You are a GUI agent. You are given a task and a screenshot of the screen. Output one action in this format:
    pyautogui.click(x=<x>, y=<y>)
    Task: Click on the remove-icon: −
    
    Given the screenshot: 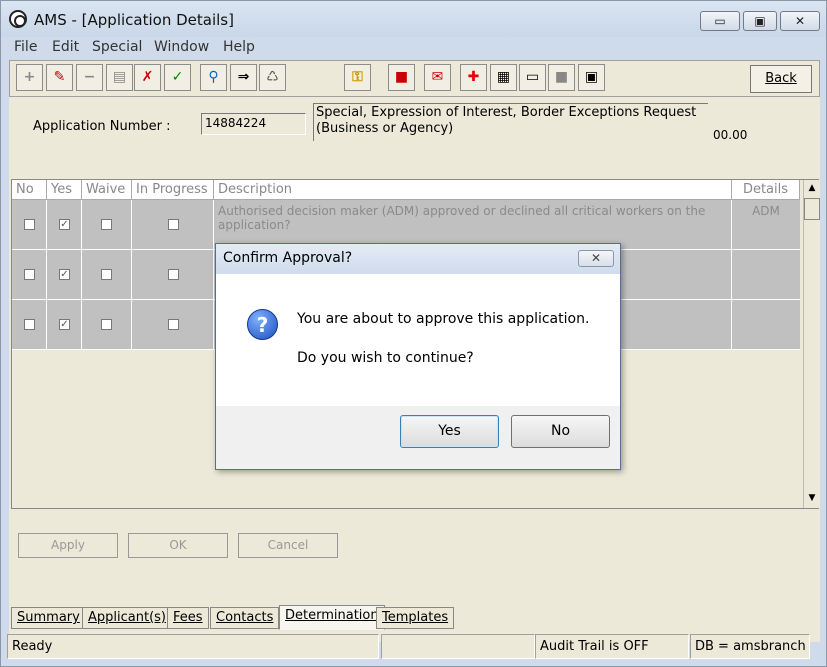 What is the action you would take?
    pyautogui.click(x=89, y=77)
    